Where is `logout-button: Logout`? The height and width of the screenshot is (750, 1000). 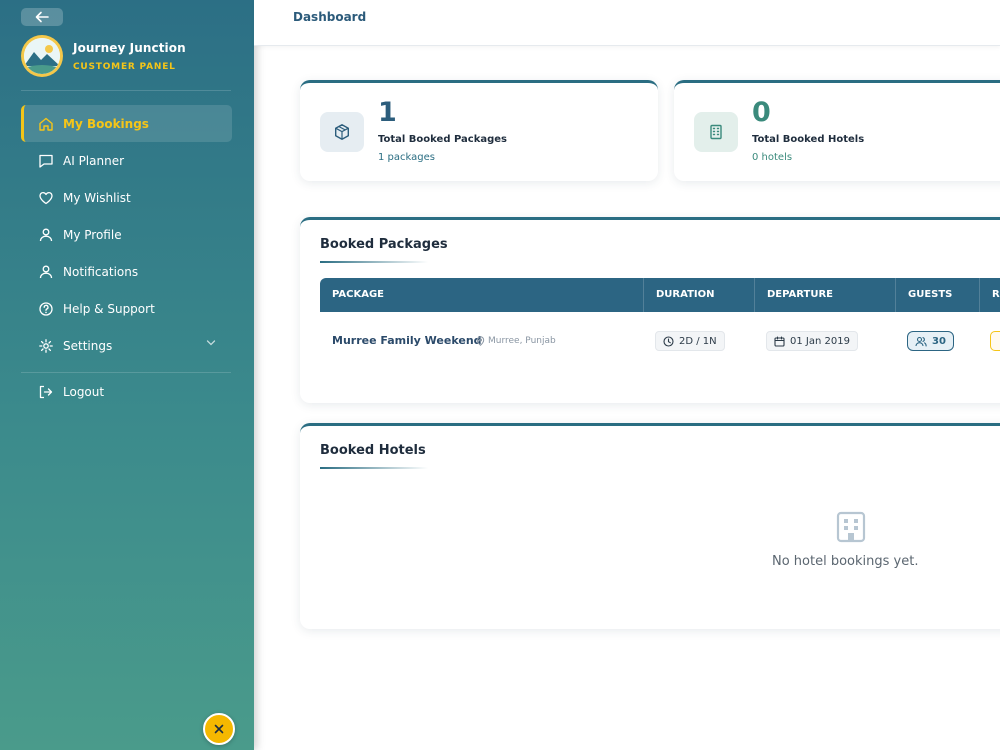
logout-button: Logout is located at coordinates (126, 391).